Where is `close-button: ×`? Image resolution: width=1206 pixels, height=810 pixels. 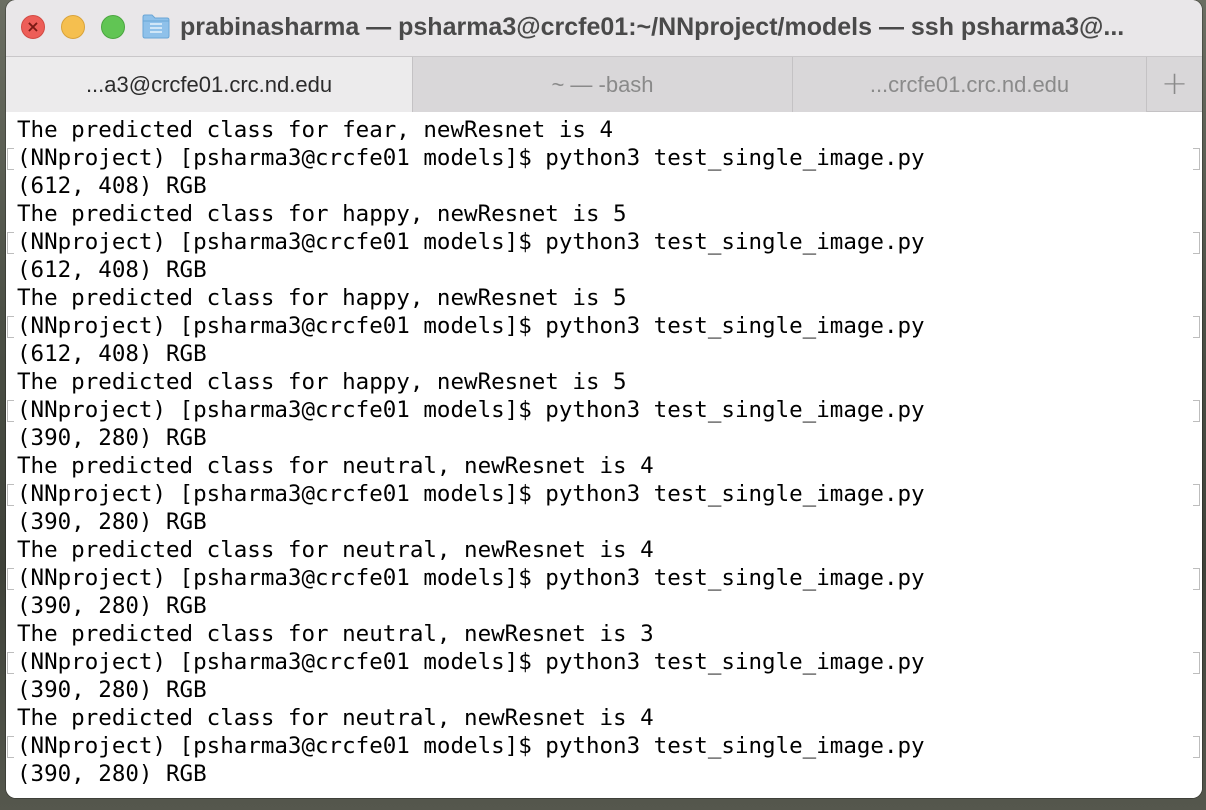
close-button: × is located at coordinates (33, 27).